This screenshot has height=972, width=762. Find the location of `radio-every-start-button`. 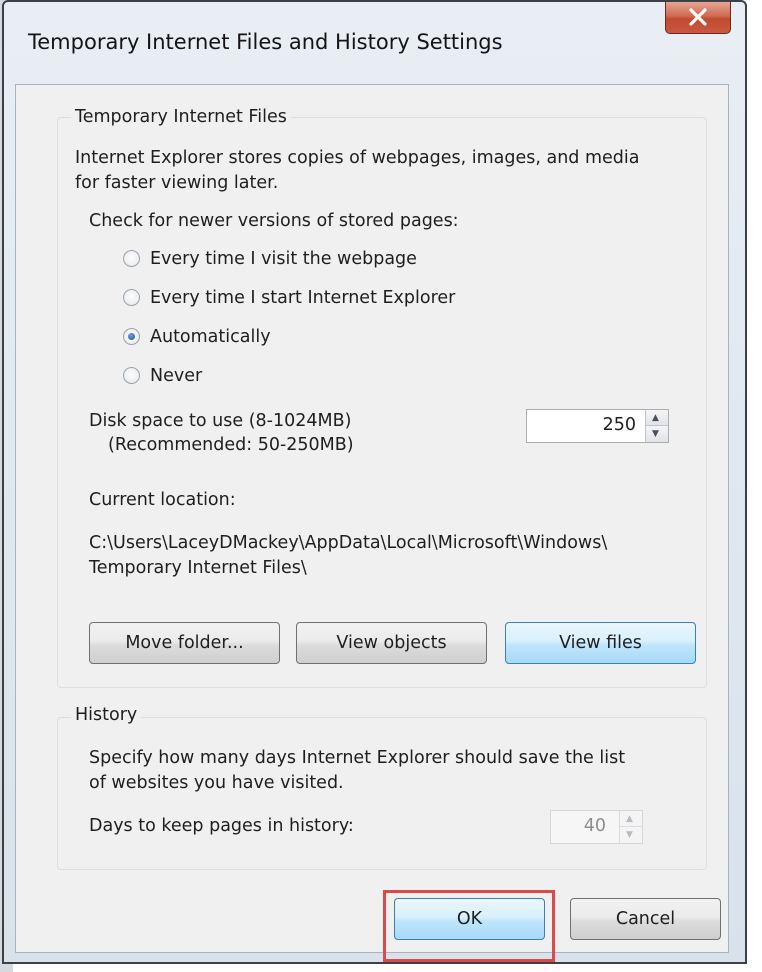

radio-every-start-button is located at coordinates (131, 297).